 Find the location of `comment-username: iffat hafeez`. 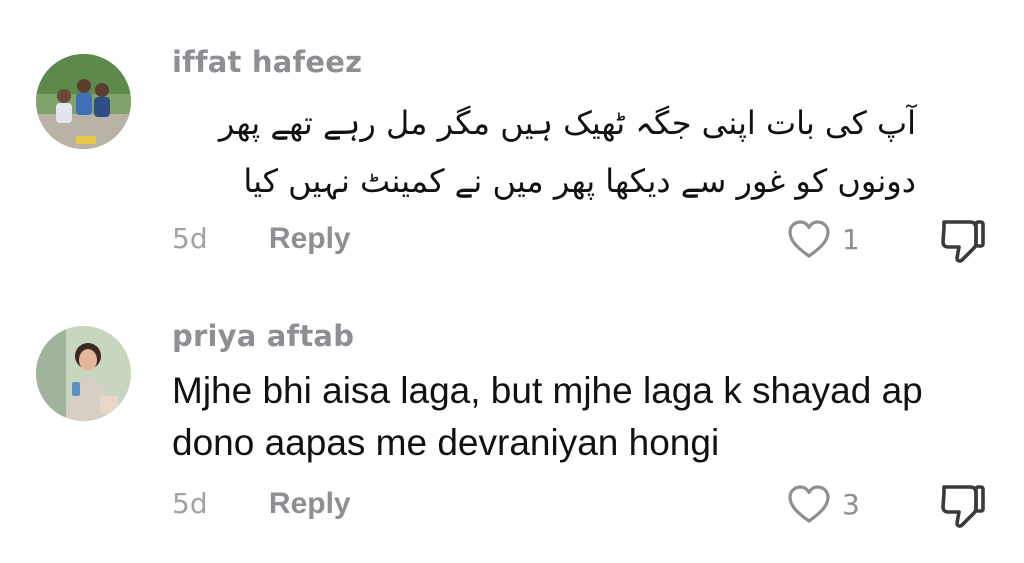

comment-username: iffat hafeez is located at coordinates (267, 62).